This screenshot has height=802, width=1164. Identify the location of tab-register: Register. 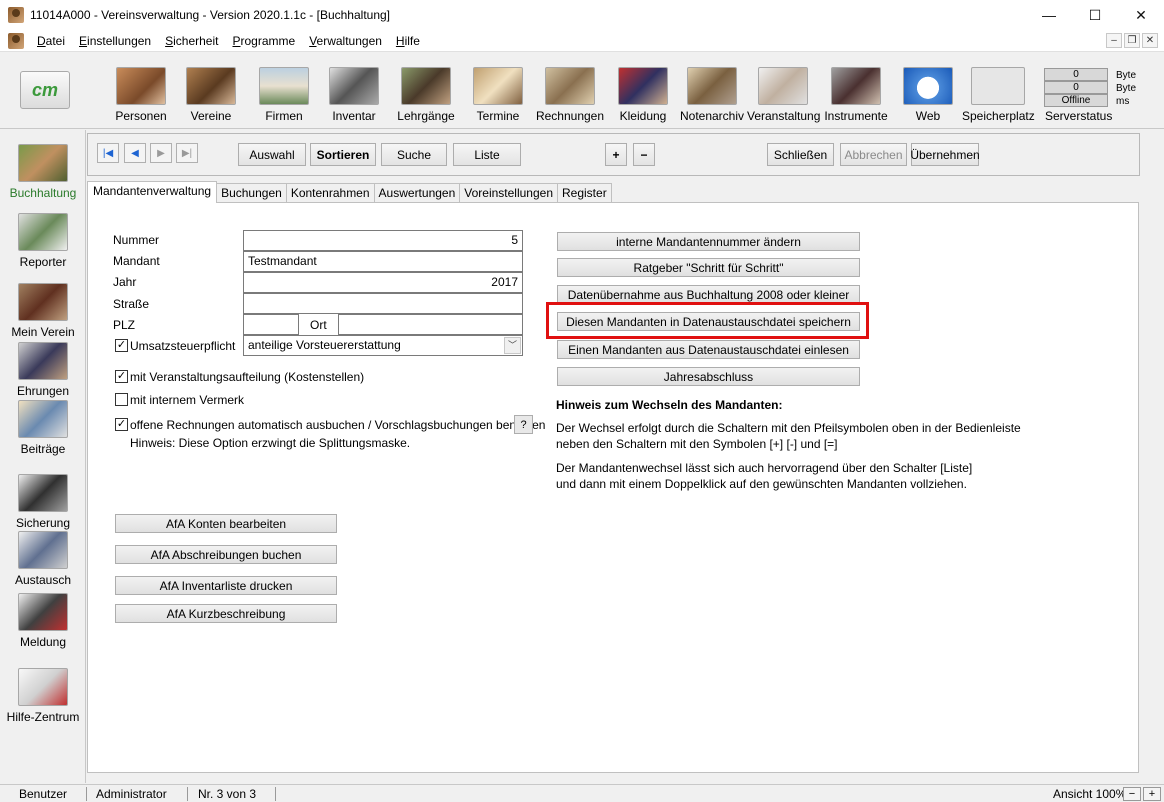
(584, 193).